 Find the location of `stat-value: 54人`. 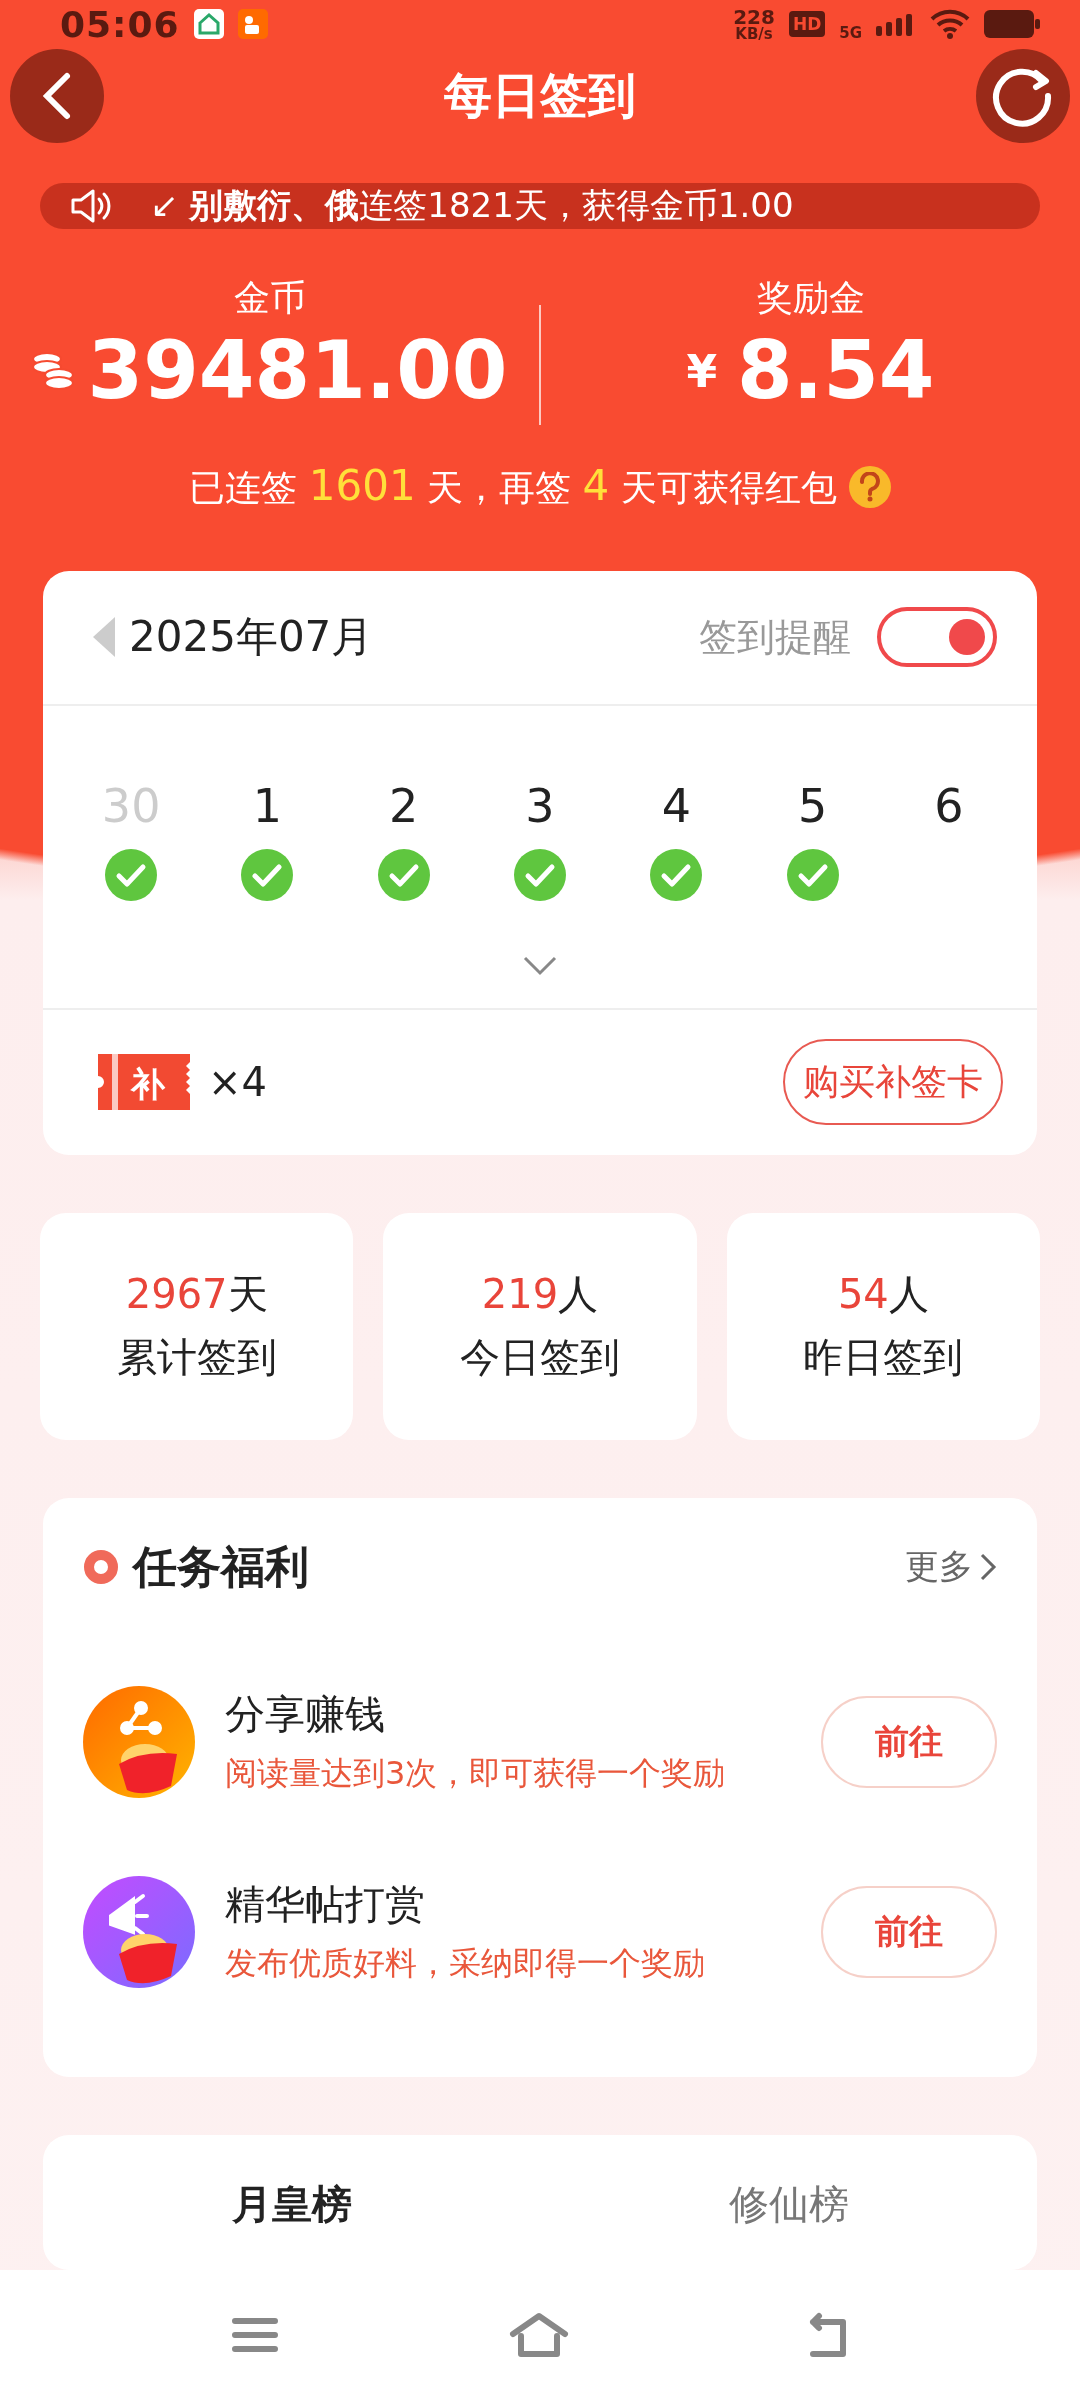

stat-value: 54人 is located at coordinates (883, 1295).